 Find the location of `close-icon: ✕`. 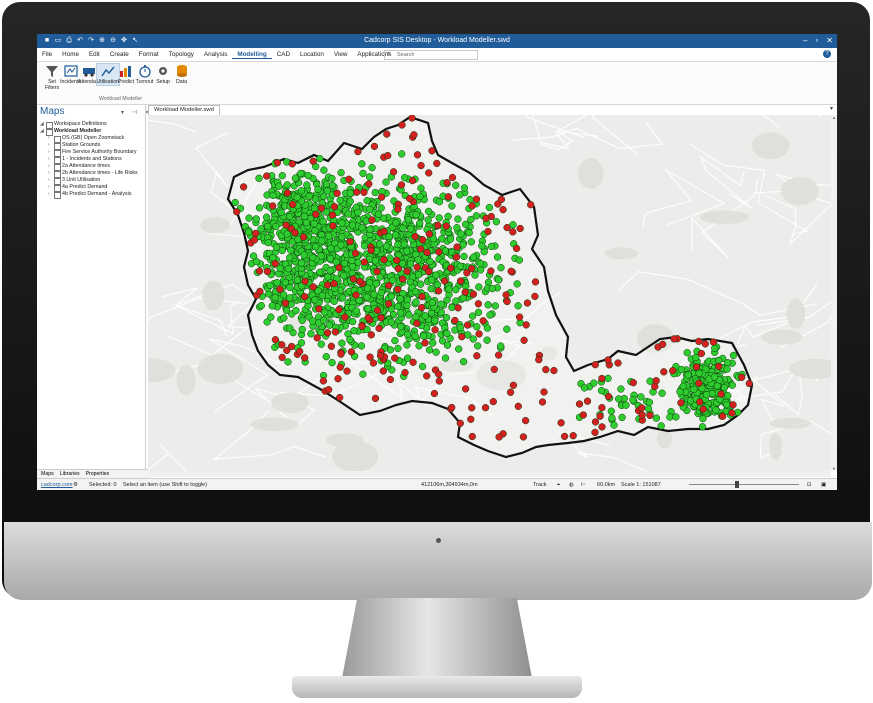

close-icon: ✕ is located at coordinates (829, 40).